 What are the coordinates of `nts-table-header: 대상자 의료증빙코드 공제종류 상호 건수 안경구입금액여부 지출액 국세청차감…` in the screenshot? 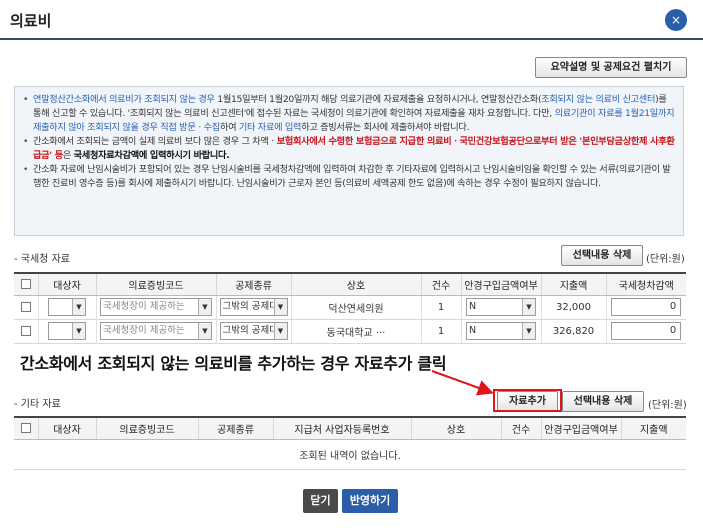 It's located at (350, 284).